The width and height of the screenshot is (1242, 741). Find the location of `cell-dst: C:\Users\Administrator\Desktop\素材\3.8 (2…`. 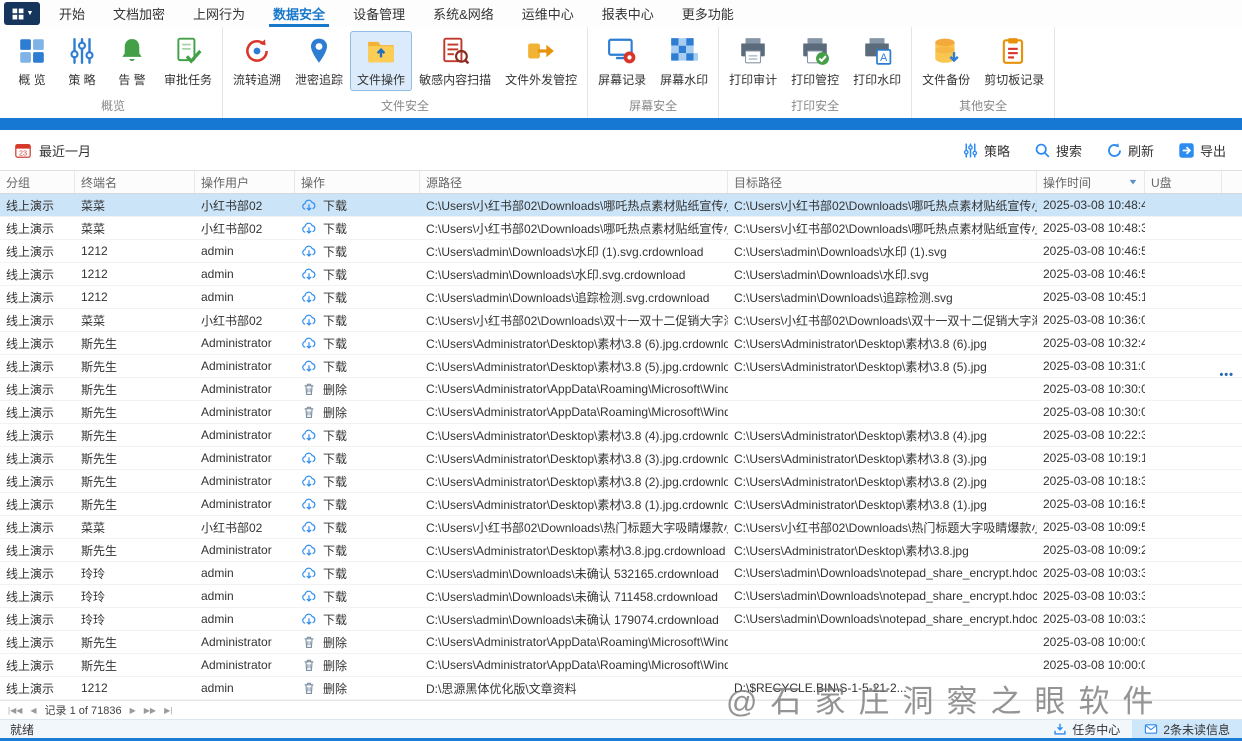

cell-dst: C:\Users\Administrator\Desktop\素材\3.8 (2… is located at coordinates (860, 481).